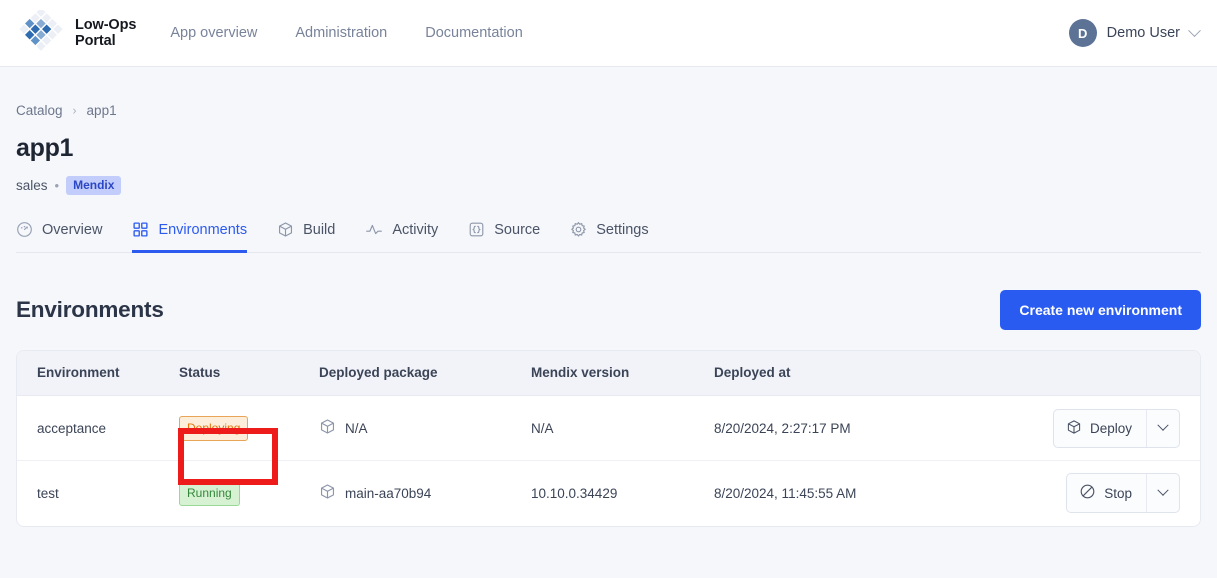 Image resolution: width=1217 pixels, height=578 pixels. I want to click on nav-app-overview: App overview, so click(213, 33).